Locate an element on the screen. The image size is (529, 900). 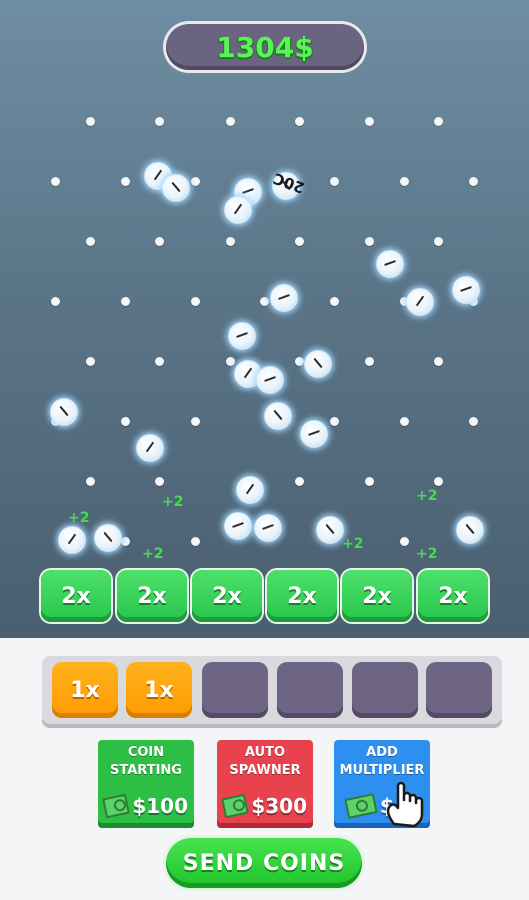
pointer-hand-icon is located at coordinates (405, 804).